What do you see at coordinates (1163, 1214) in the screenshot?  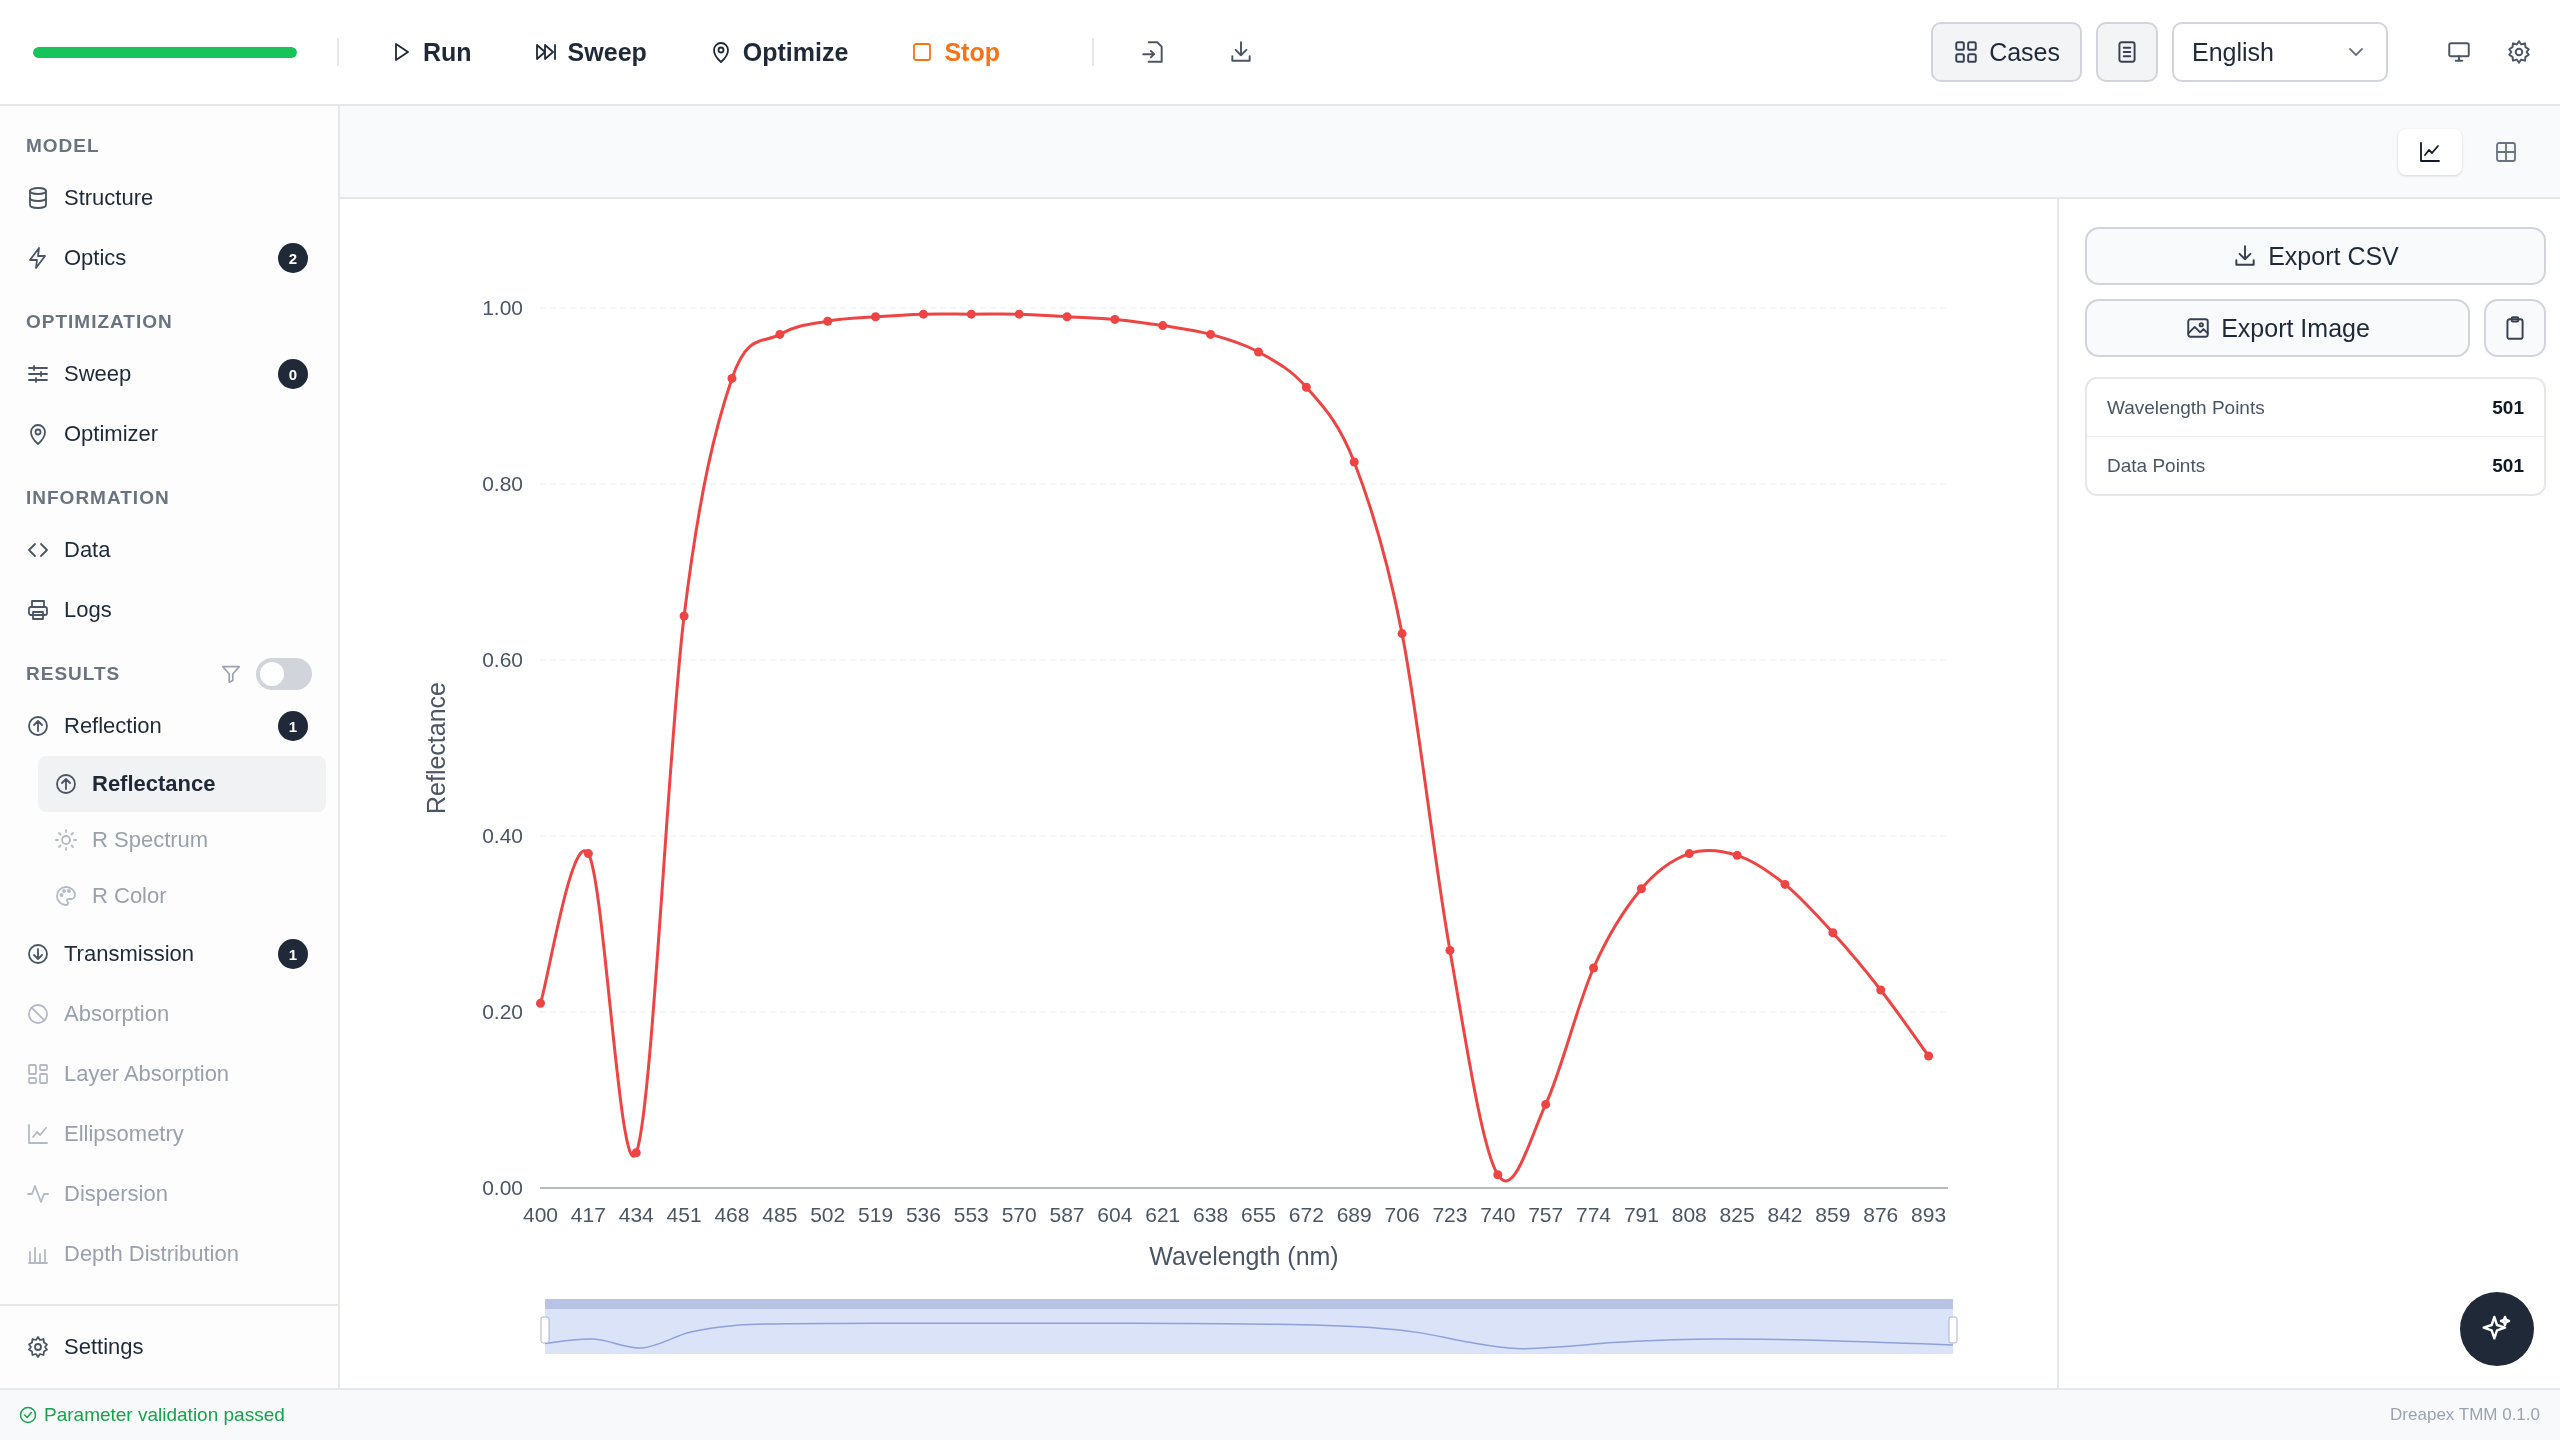 I see `axis-tick-label: 621` at bounding box center [1163, 1214].